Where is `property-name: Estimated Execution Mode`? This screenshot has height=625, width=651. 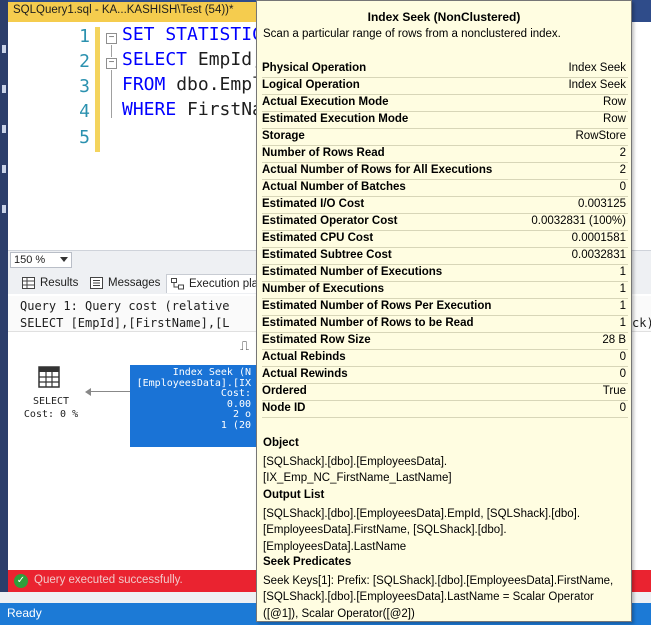
property-name: Estimated Execution Mode is located at coordinates (335, 119).